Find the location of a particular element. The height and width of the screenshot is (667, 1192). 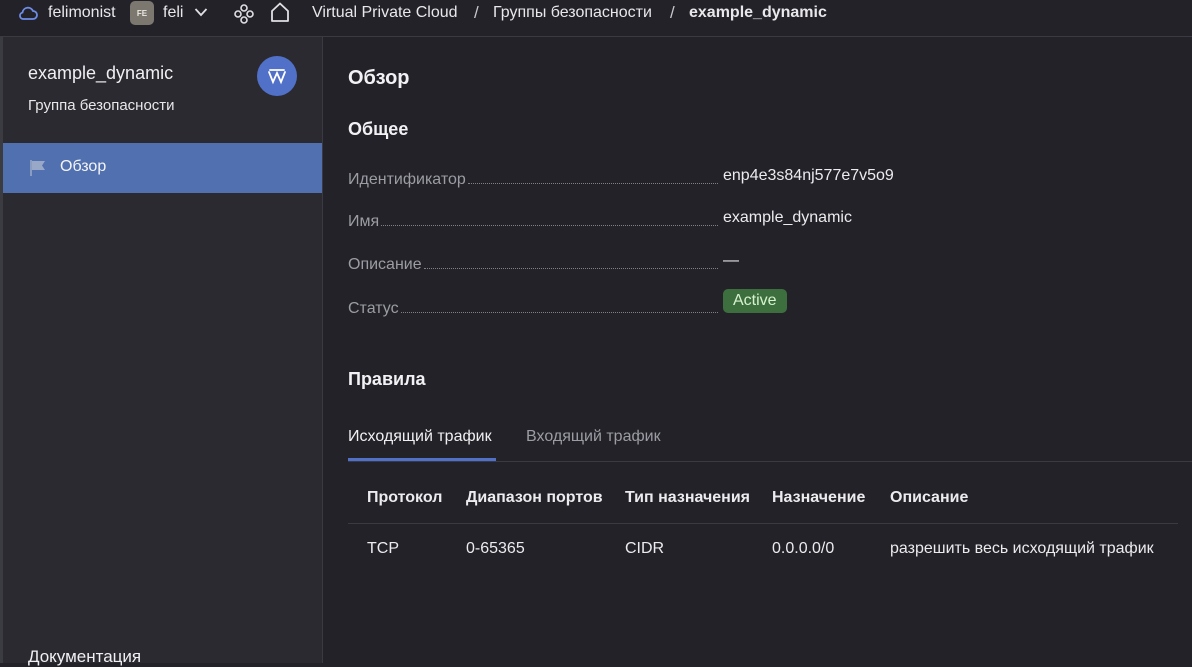

property-name: Имя example_dynamic is located at coordinates (600, 220).